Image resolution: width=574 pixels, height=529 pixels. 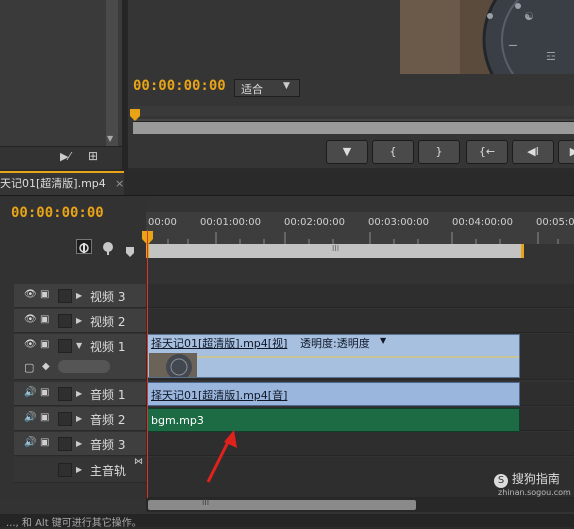 What do you see at coordinates (173, 366) in the screenshot?
I see `video-thumbnail` at bounding box center [173, 366].